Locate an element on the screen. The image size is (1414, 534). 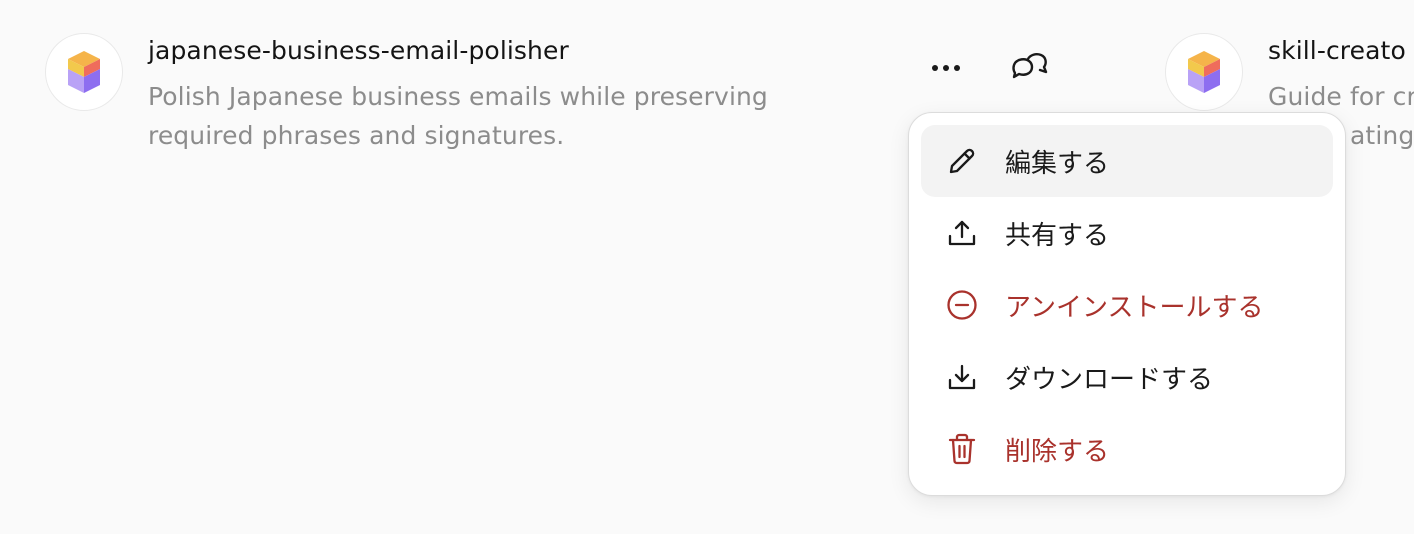
chat-bubbles-icon is located at coordinates (1030, 66).